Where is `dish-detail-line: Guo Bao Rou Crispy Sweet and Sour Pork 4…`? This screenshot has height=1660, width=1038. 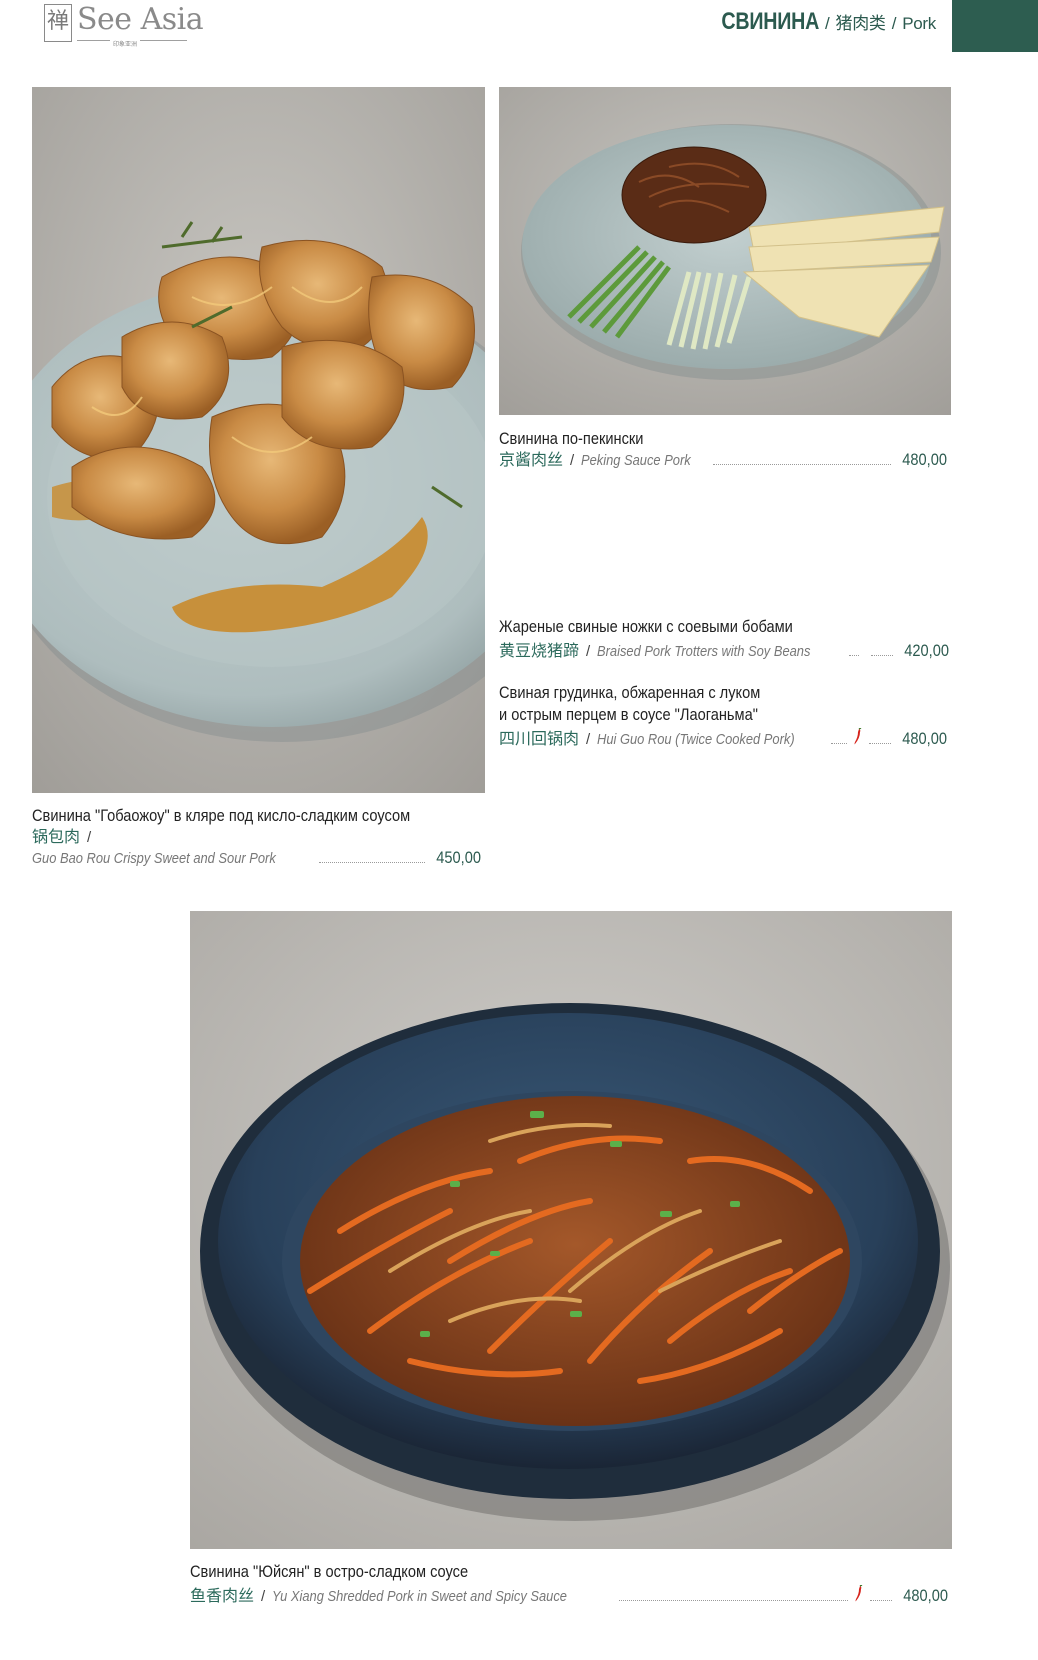
dish-detail-line: Guo Bao Rou Crispy Sweet and Sour Pork 4… is located at coordinates (256, 858).